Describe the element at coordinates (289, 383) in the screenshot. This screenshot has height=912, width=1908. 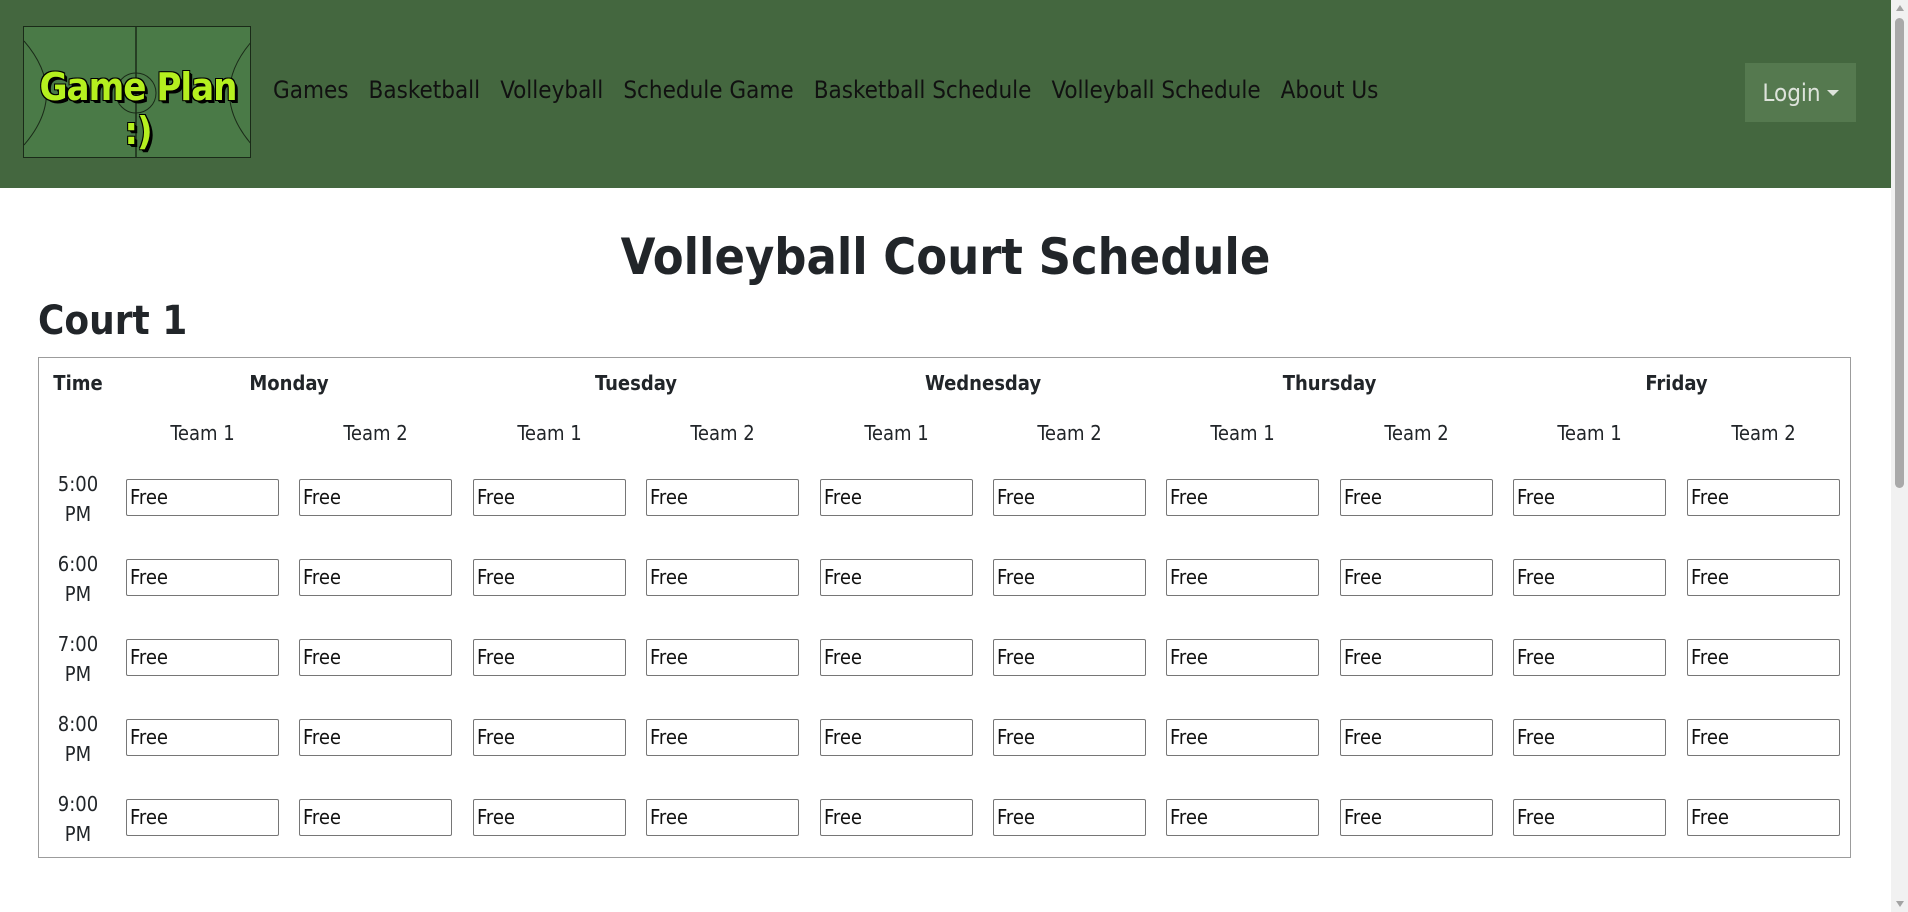
I see `day-header-monday: Monday` at that location.